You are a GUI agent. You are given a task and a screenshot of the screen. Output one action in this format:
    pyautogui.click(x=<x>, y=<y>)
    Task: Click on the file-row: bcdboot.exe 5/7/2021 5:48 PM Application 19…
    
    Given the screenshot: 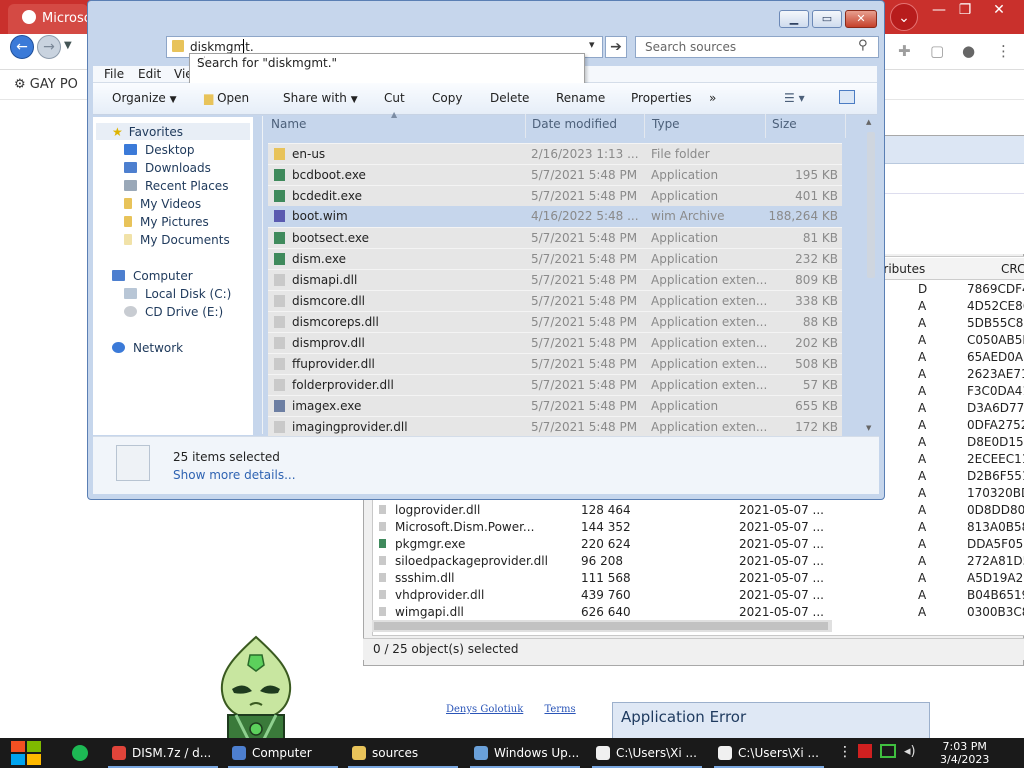 What is the action you would take?
    pyautogui.click(x=555, y=174)
    